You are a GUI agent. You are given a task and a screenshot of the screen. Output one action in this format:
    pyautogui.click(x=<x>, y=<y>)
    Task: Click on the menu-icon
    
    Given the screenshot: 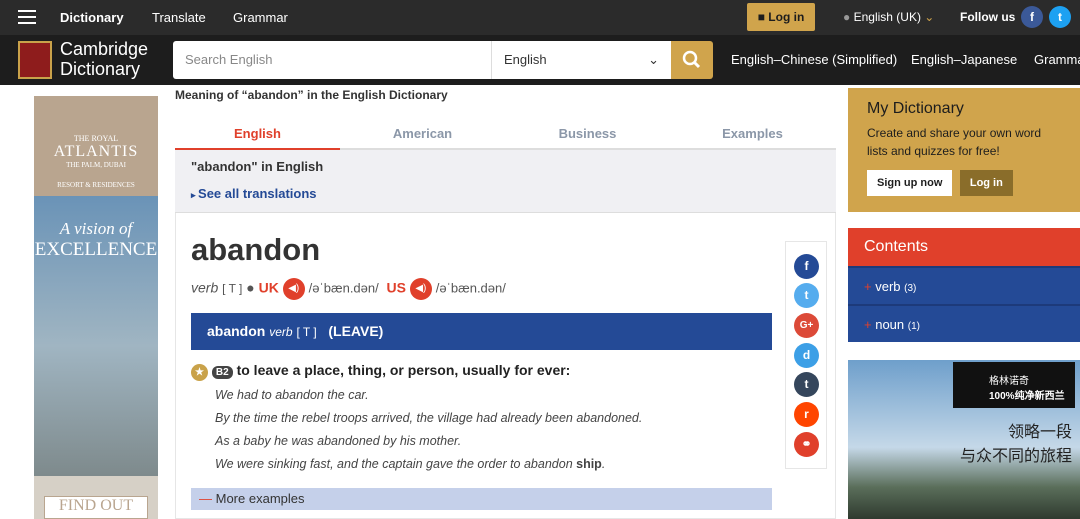 What is the action you would take?
    pyautogui.click(x=27, y=17)
    